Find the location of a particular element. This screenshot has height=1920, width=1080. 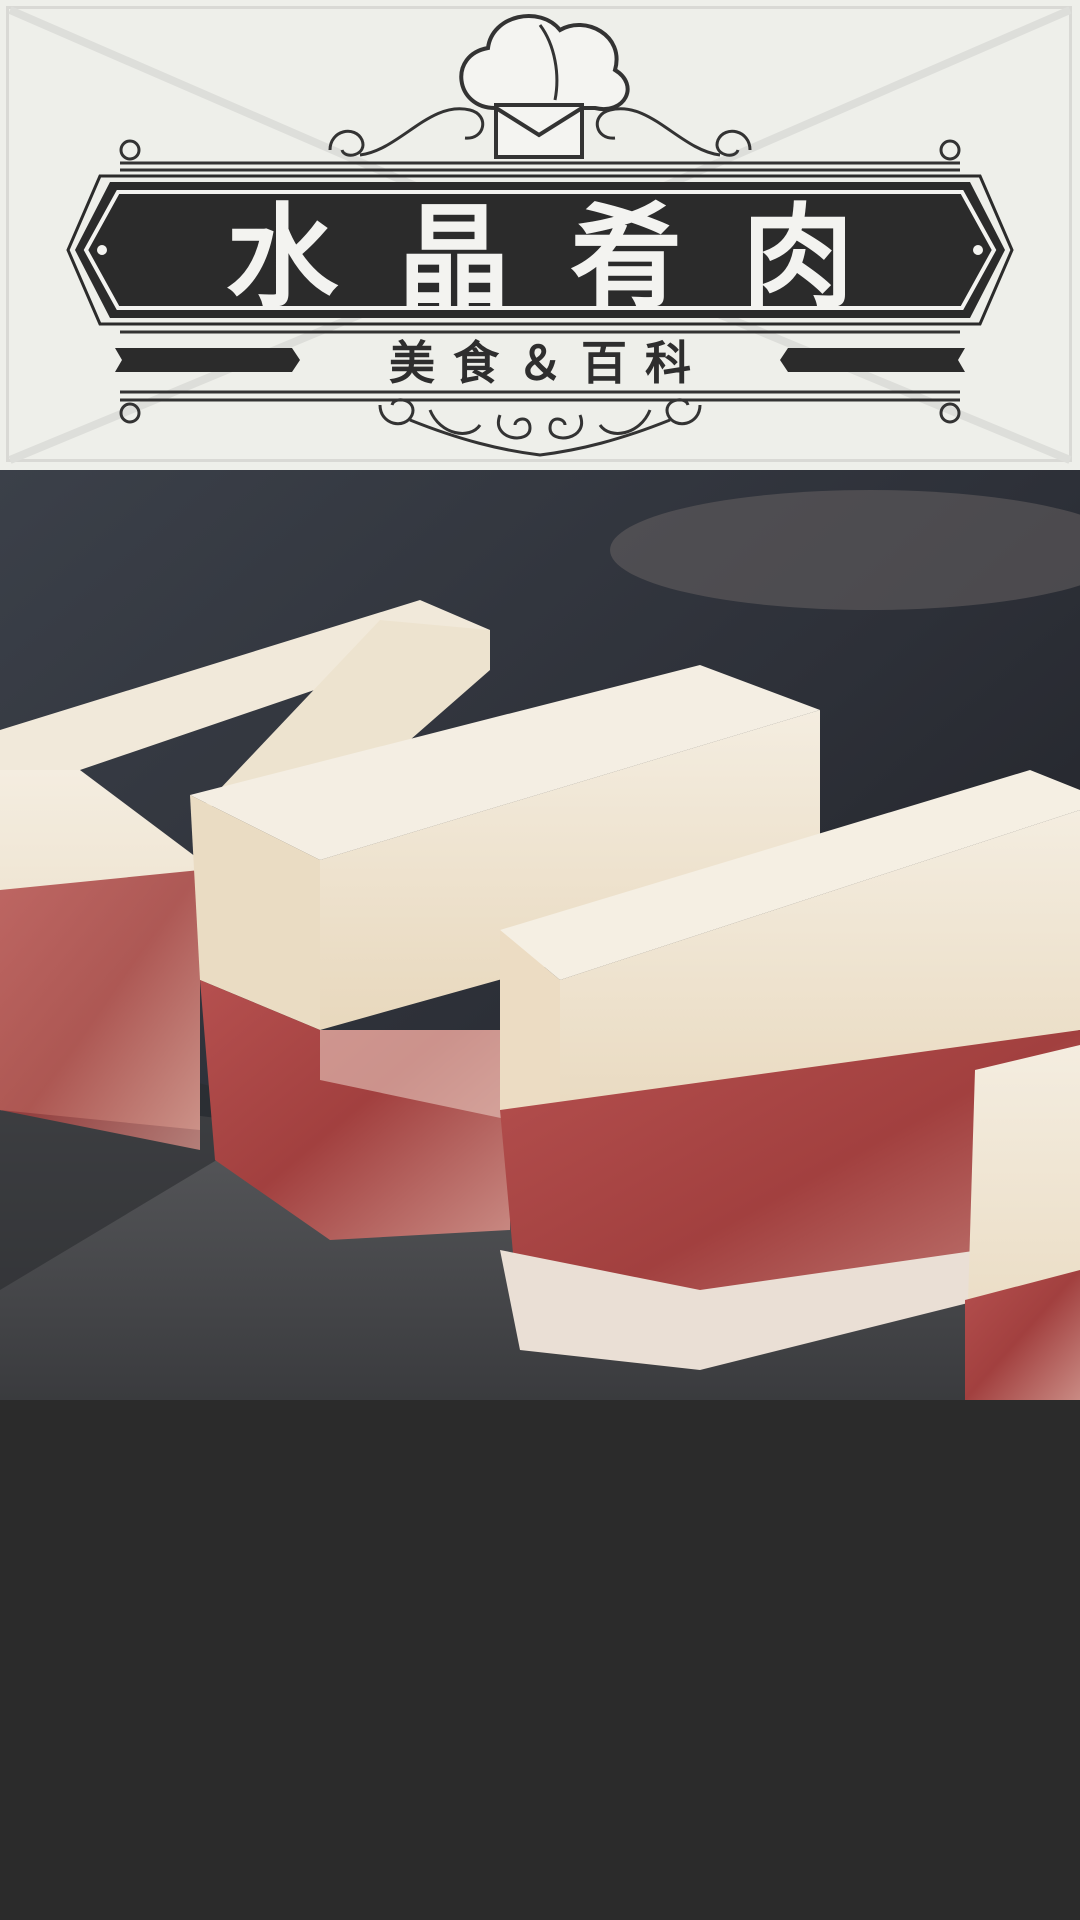

page-title: 水晶肴肉 is located at coordinates (570, 257).